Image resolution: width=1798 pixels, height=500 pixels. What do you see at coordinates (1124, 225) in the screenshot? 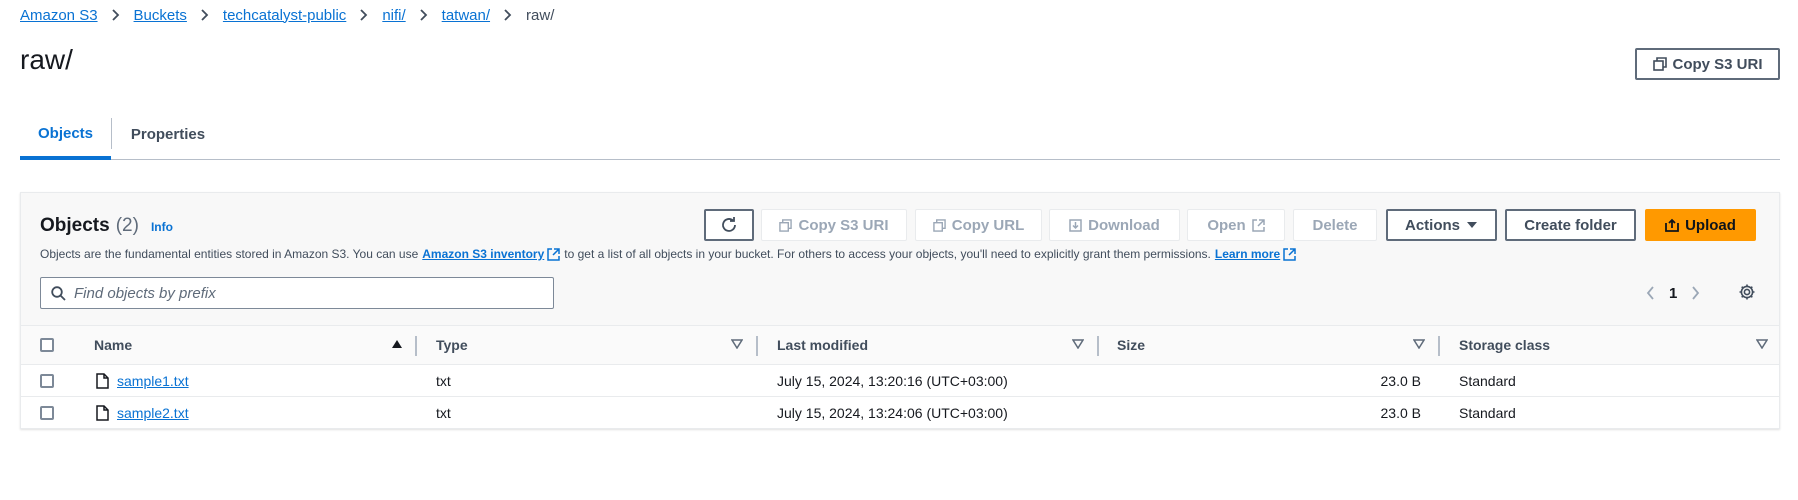
I see `download-label: Download` at bounding box center [1124, 225].